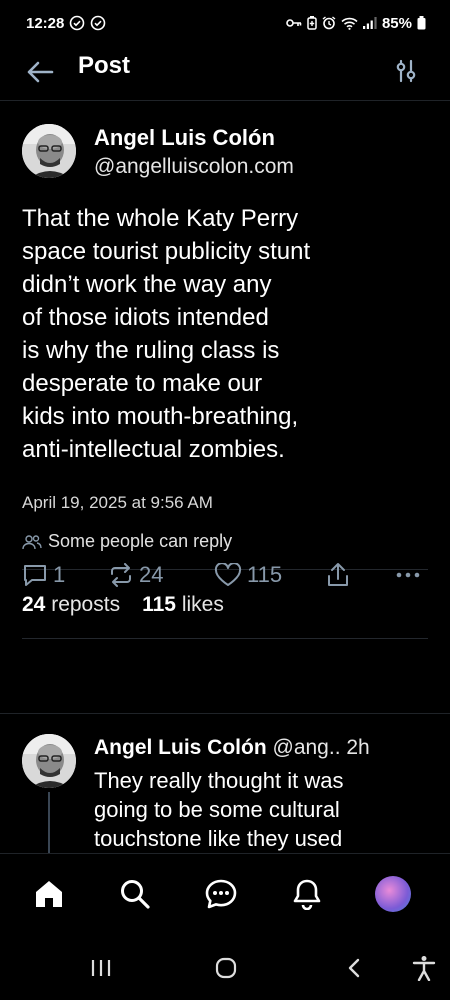 This screenshot has height=1000, width=450. What do you see at coordinates (153, 449) in the screenshot?
I see `post-text-line: anti-intellectual zombies.` at bounding box center [153, 449].